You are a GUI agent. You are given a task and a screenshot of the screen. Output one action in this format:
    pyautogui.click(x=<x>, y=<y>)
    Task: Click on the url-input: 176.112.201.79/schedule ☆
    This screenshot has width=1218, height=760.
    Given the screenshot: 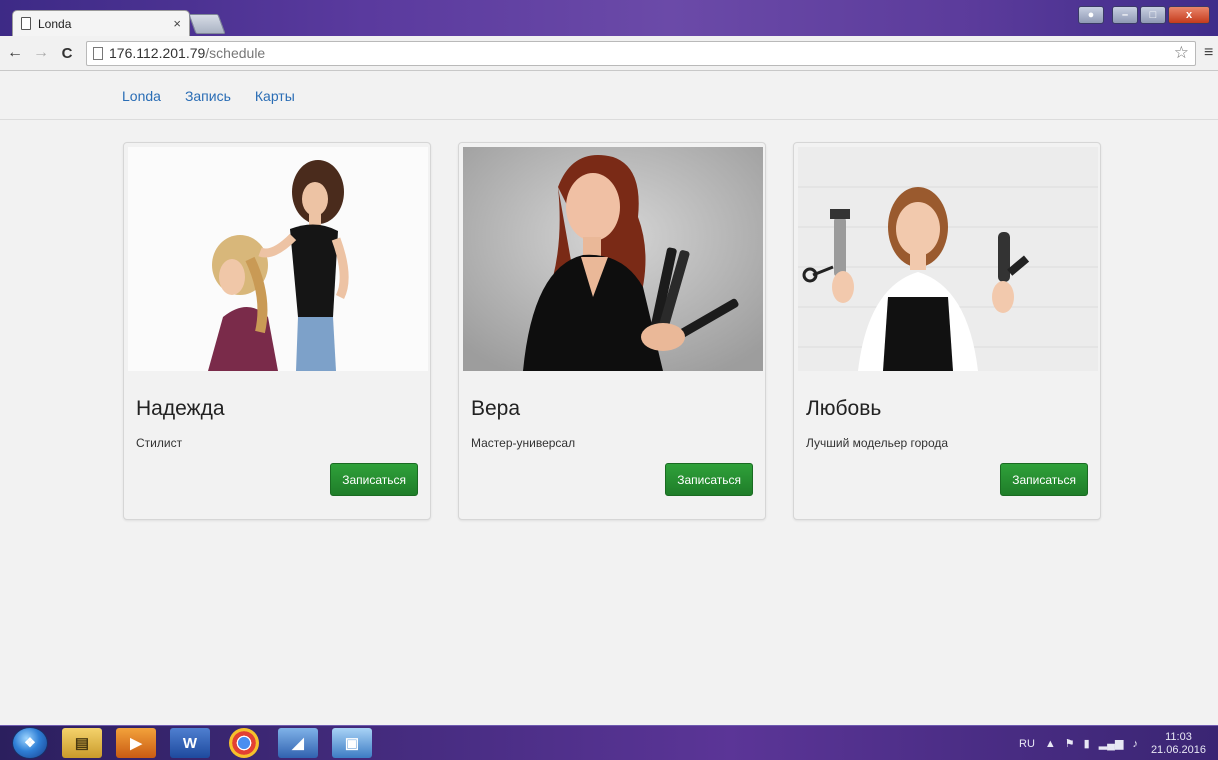 What is the action you would take?
    pyautogui.click(x=641, y=53)
    